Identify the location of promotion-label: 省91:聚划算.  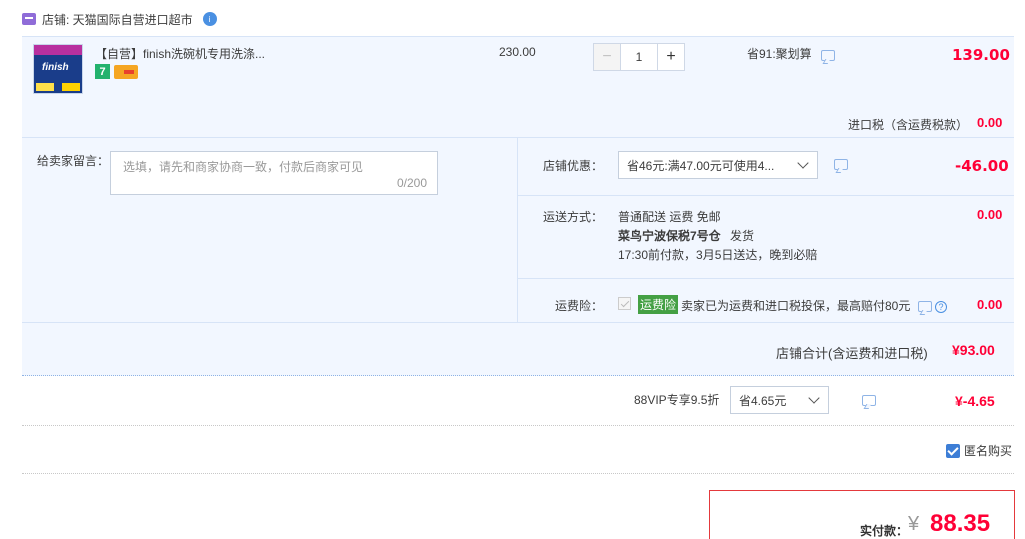
(779, 54).